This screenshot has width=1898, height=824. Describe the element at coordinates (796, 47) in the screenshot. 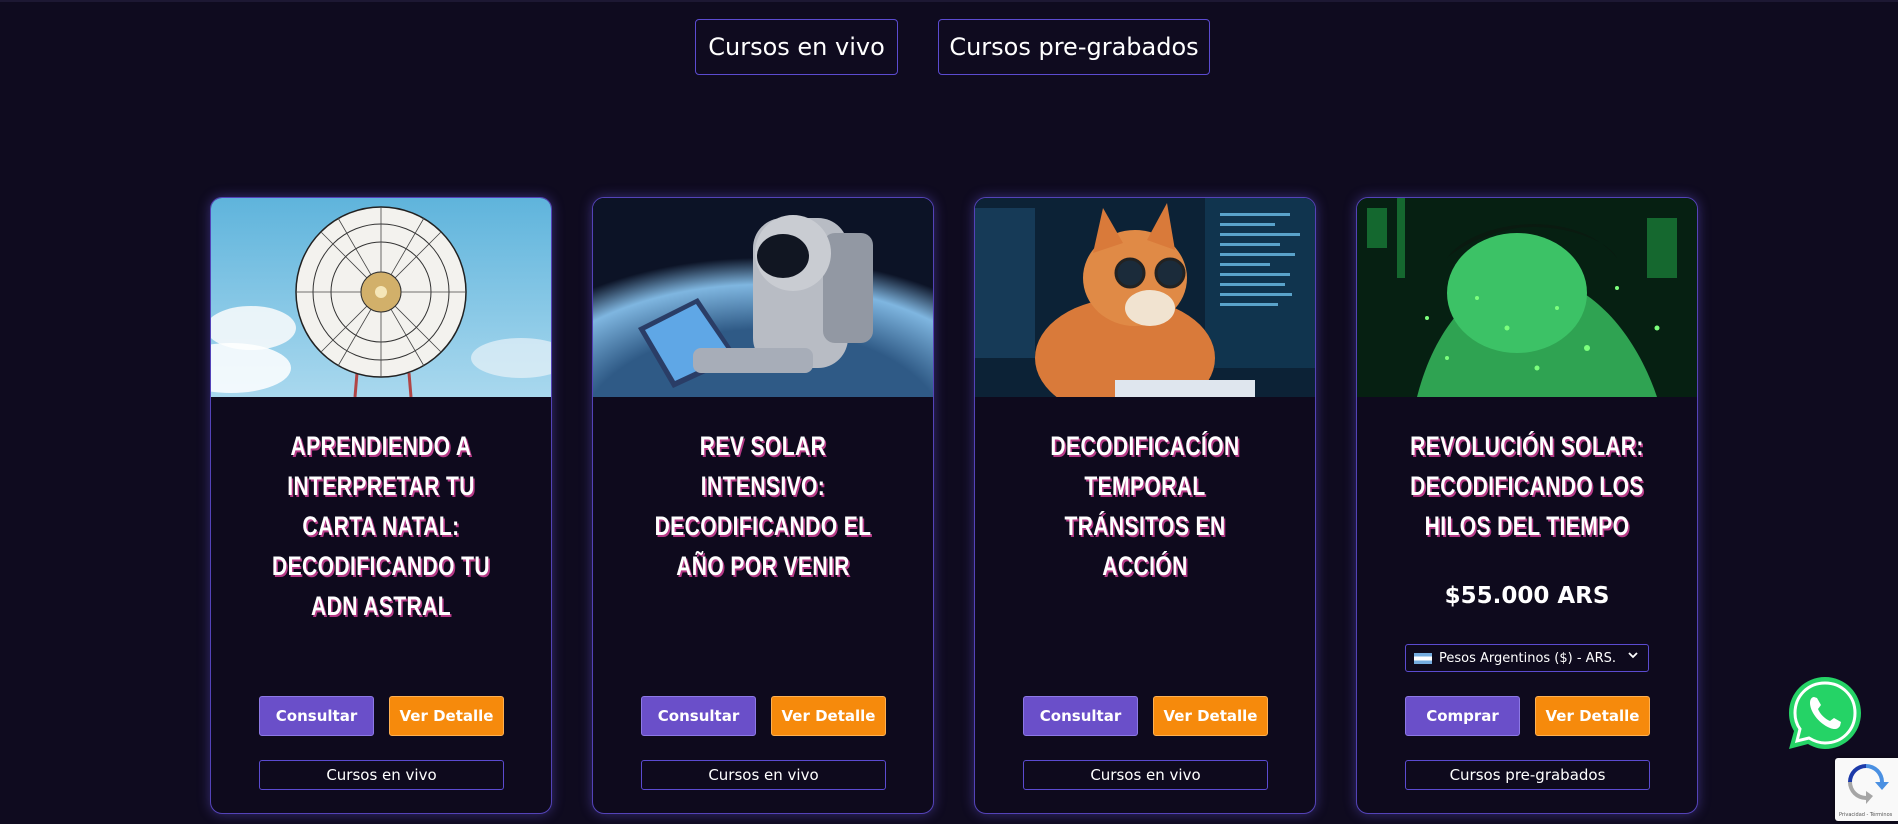

I see `tab-cursos-en-vivo: Cursos en vivo` at that location.